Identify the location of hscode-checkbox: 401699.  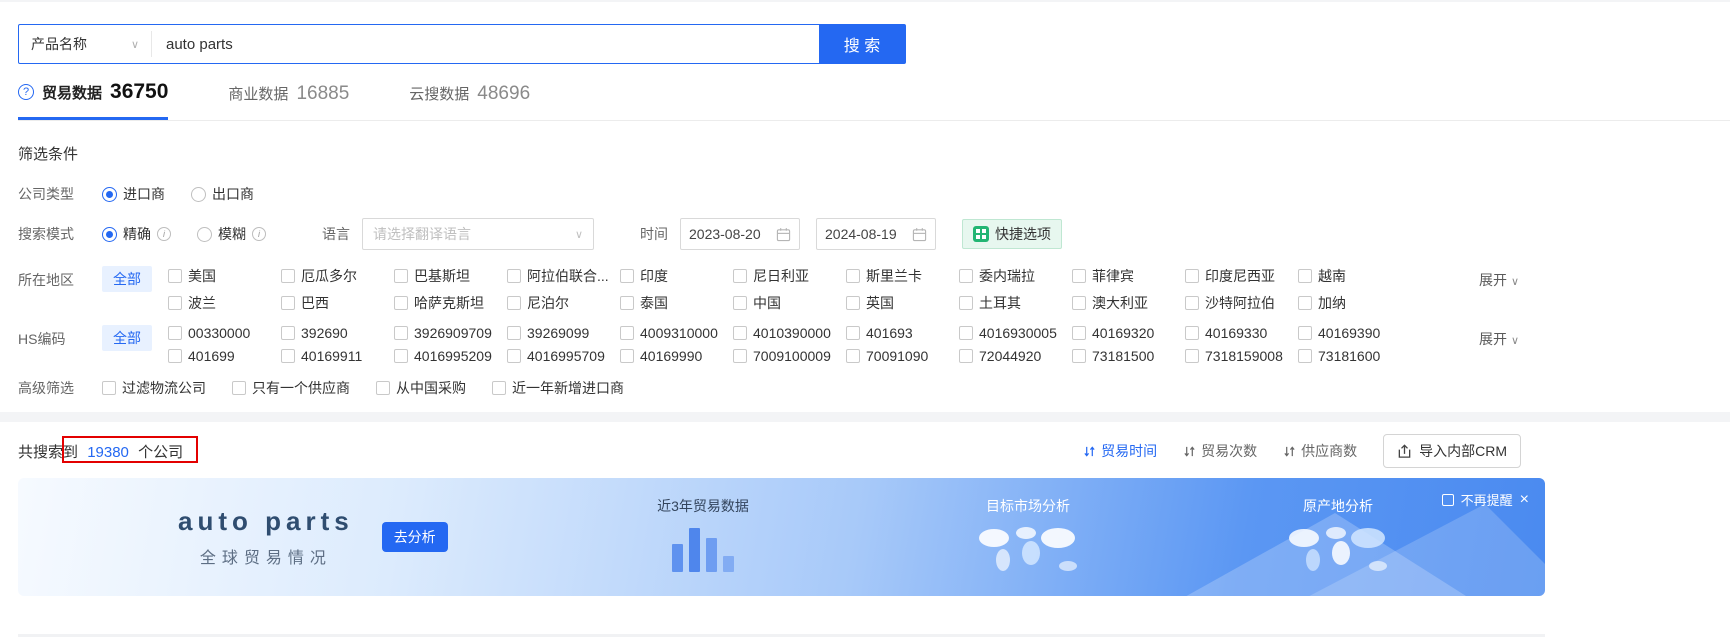
(224, 356).